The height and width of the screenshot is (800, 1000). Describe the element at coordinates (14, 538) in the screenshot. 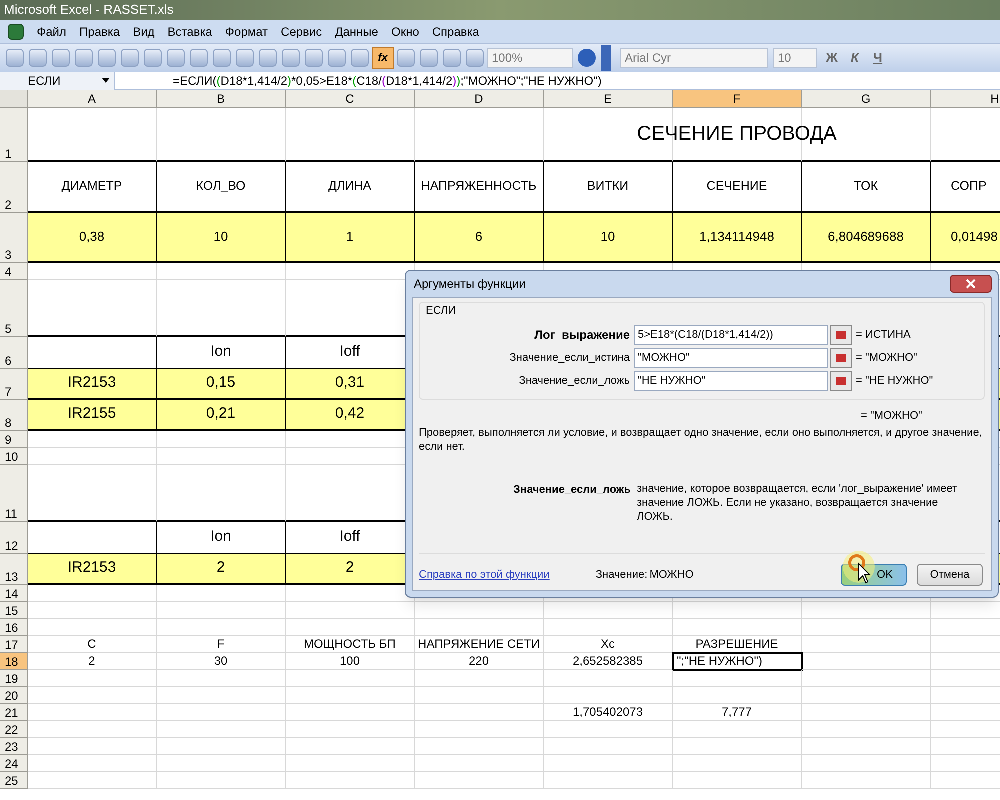

I see `row-header: 12` at that location.